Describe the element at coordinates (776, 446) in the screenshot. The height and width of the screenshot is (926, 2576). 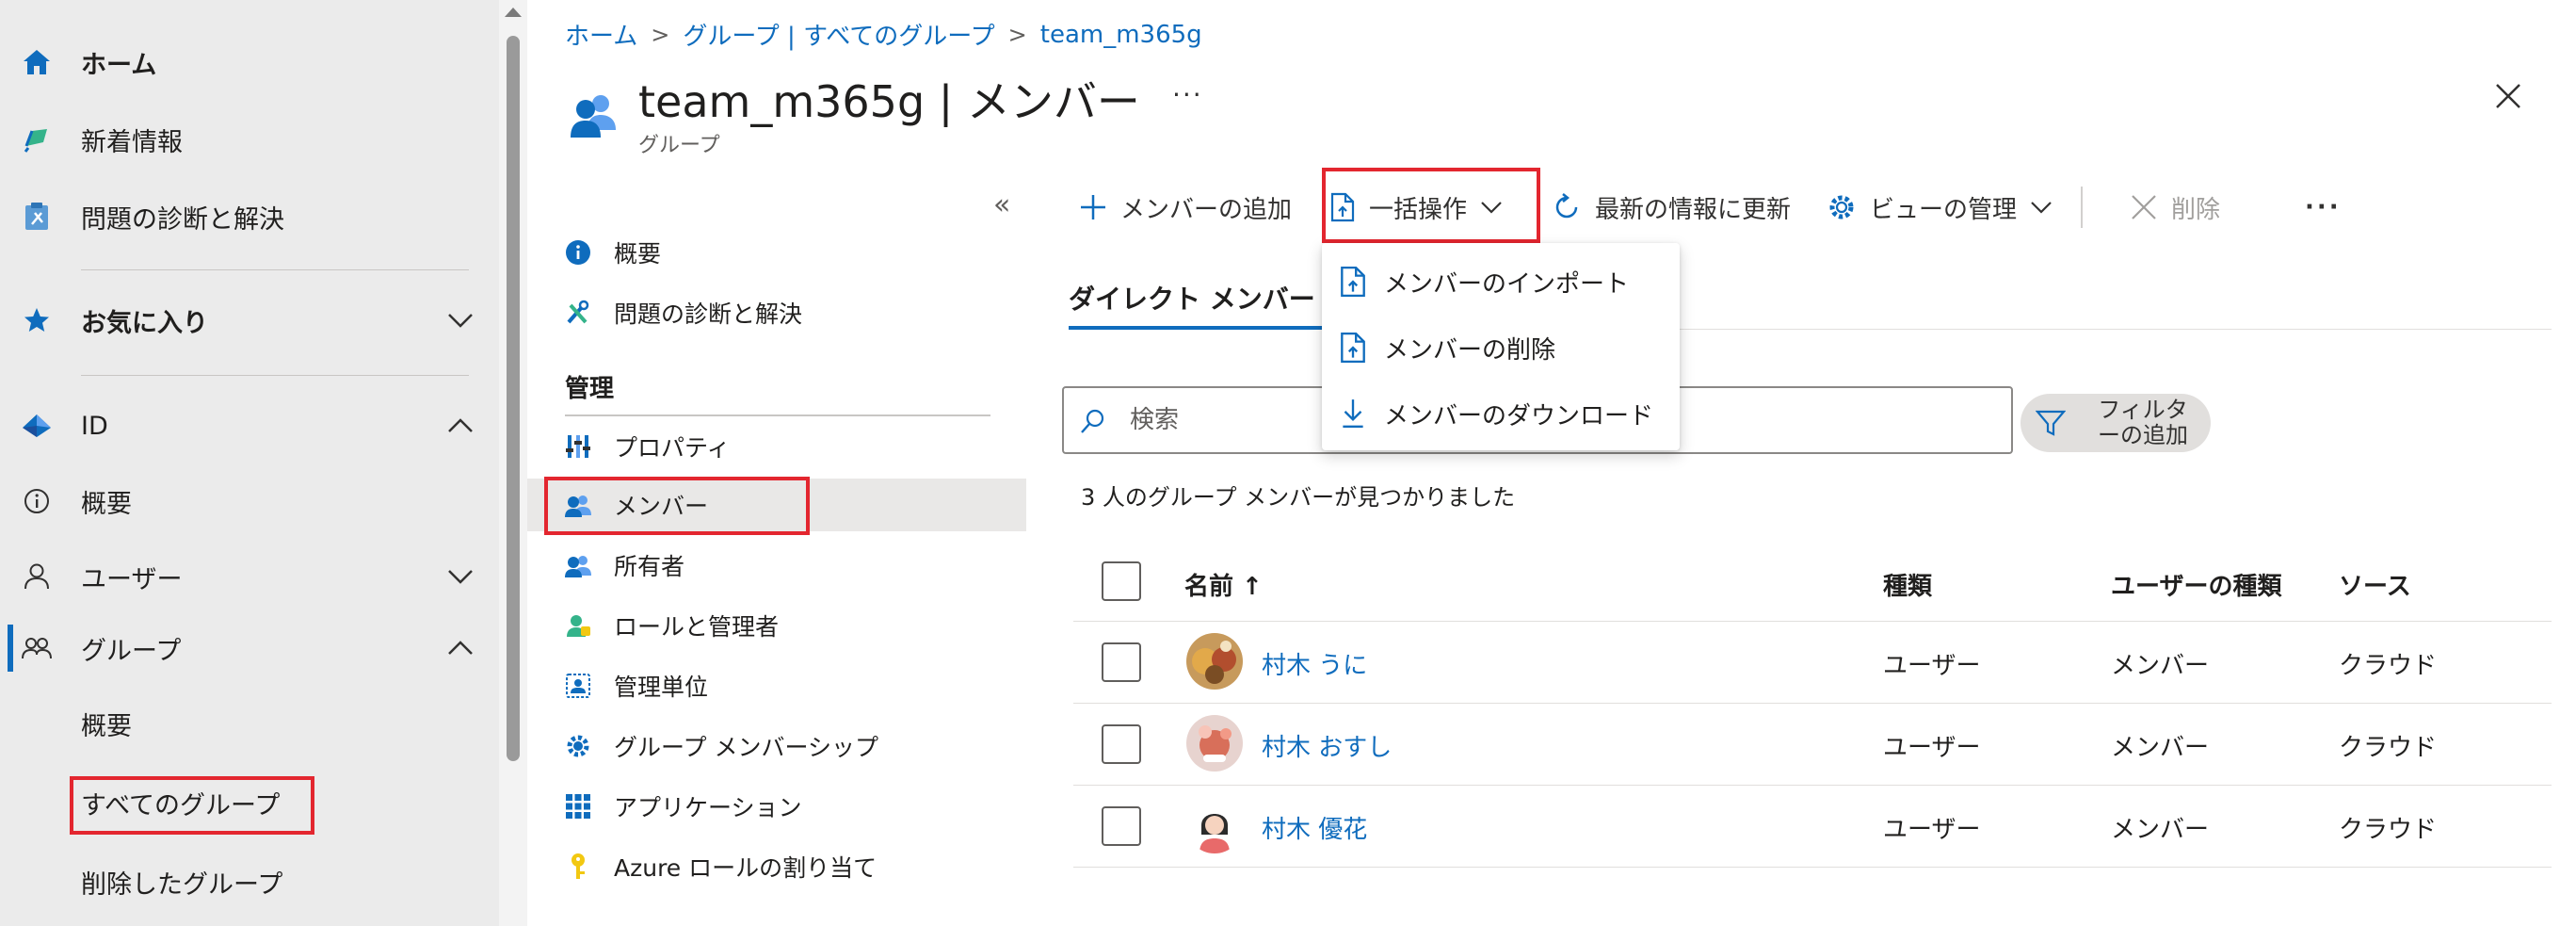
I see `menu-properties: プロパティ` at that location.